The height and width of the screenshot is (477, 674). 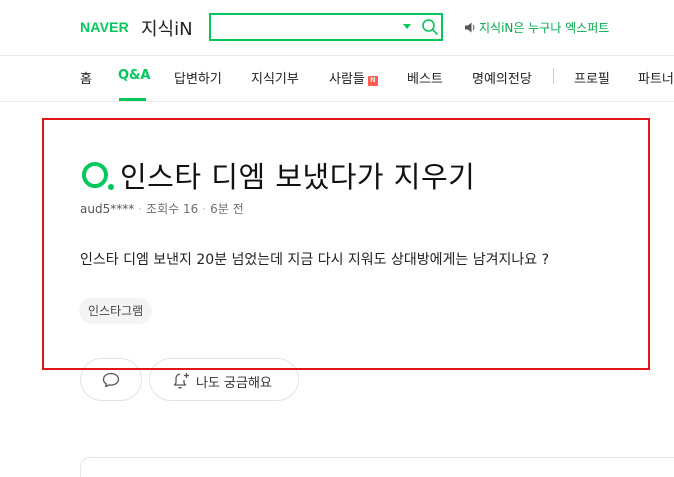 What do you see at coordinates (470, 27) in the screenshot?
I see `speaker-icon` at bounding box center [470, 27].